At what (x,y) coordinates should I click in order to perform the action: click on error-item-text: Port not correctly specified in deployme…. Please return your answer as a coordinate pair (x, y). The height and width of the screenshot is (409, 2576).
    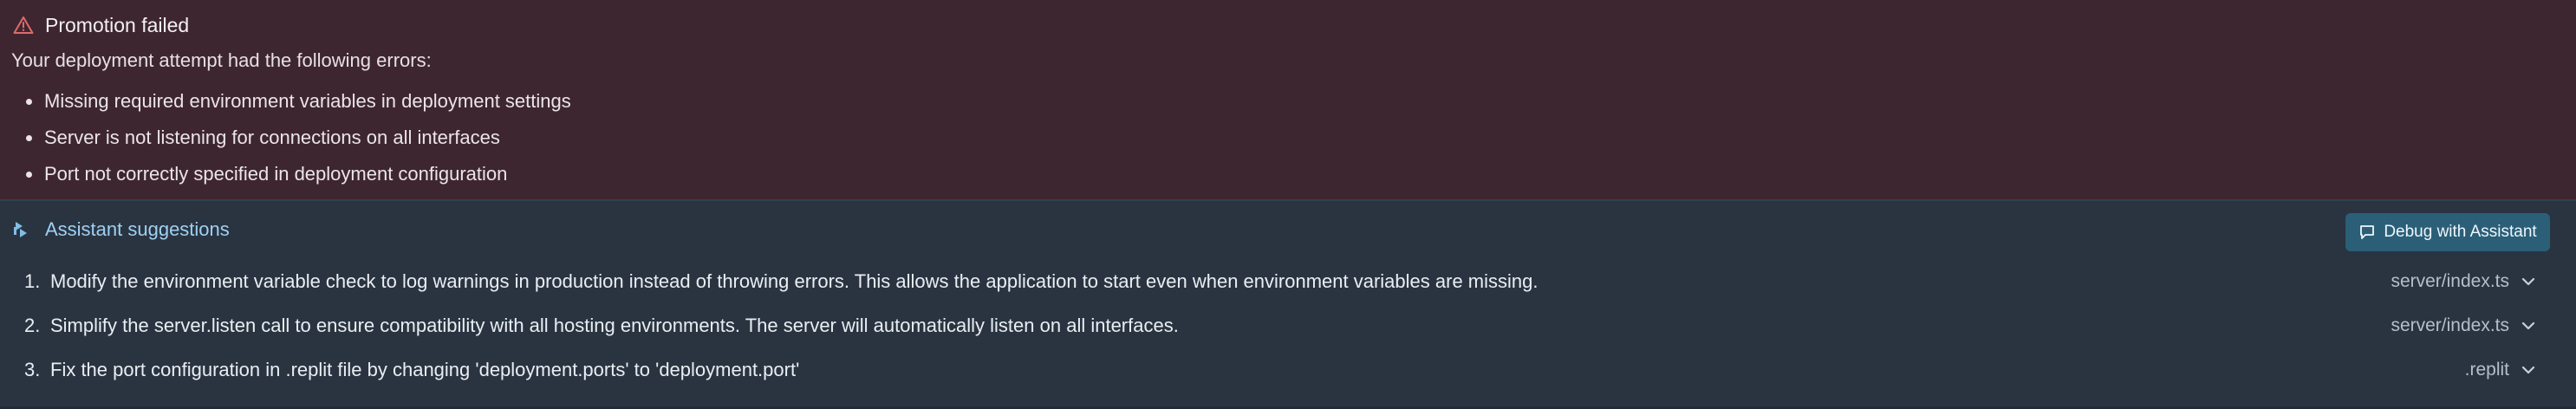
    Looking at the image, I should click on (276, 174).